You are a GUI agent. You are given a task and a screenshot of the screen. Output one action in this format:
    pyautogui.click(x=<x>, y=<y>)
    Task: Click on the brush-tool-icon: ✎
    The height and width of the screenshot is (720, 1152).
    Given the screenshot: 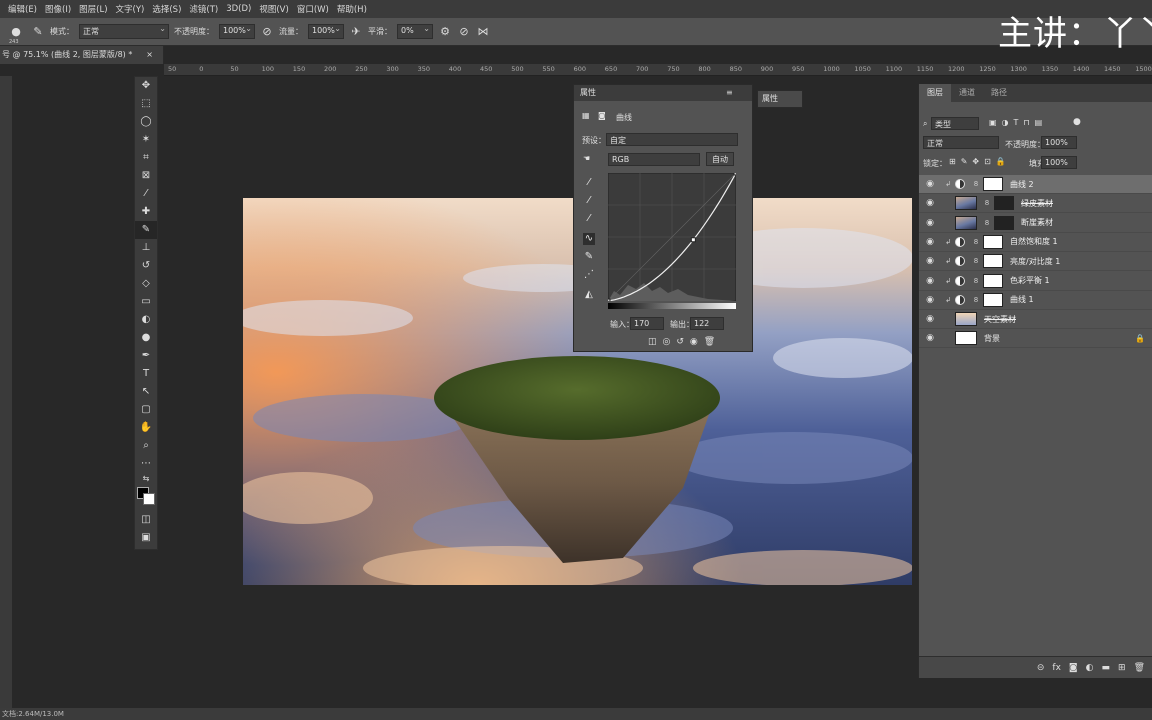 What is the action you would take?
    pyautogui.click(x=146, y=230)
    